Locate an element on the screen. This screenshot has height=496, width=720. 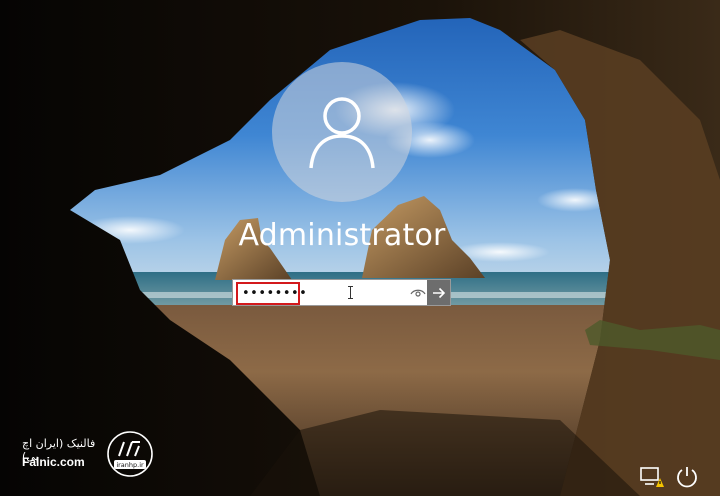
arrow-right-icon is located at coordinates (438, 292).